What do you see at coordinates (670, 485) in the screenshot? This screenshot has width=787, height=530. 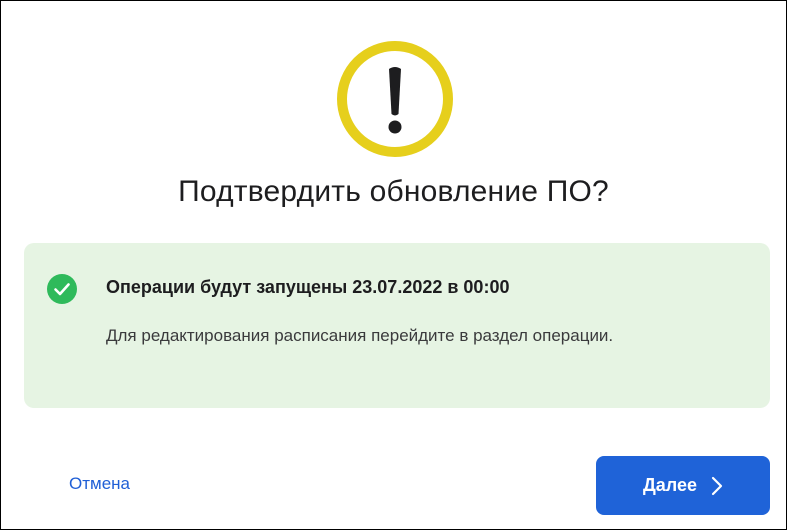 I see `next-button-label: Далее` at bounding box center [670, 485].